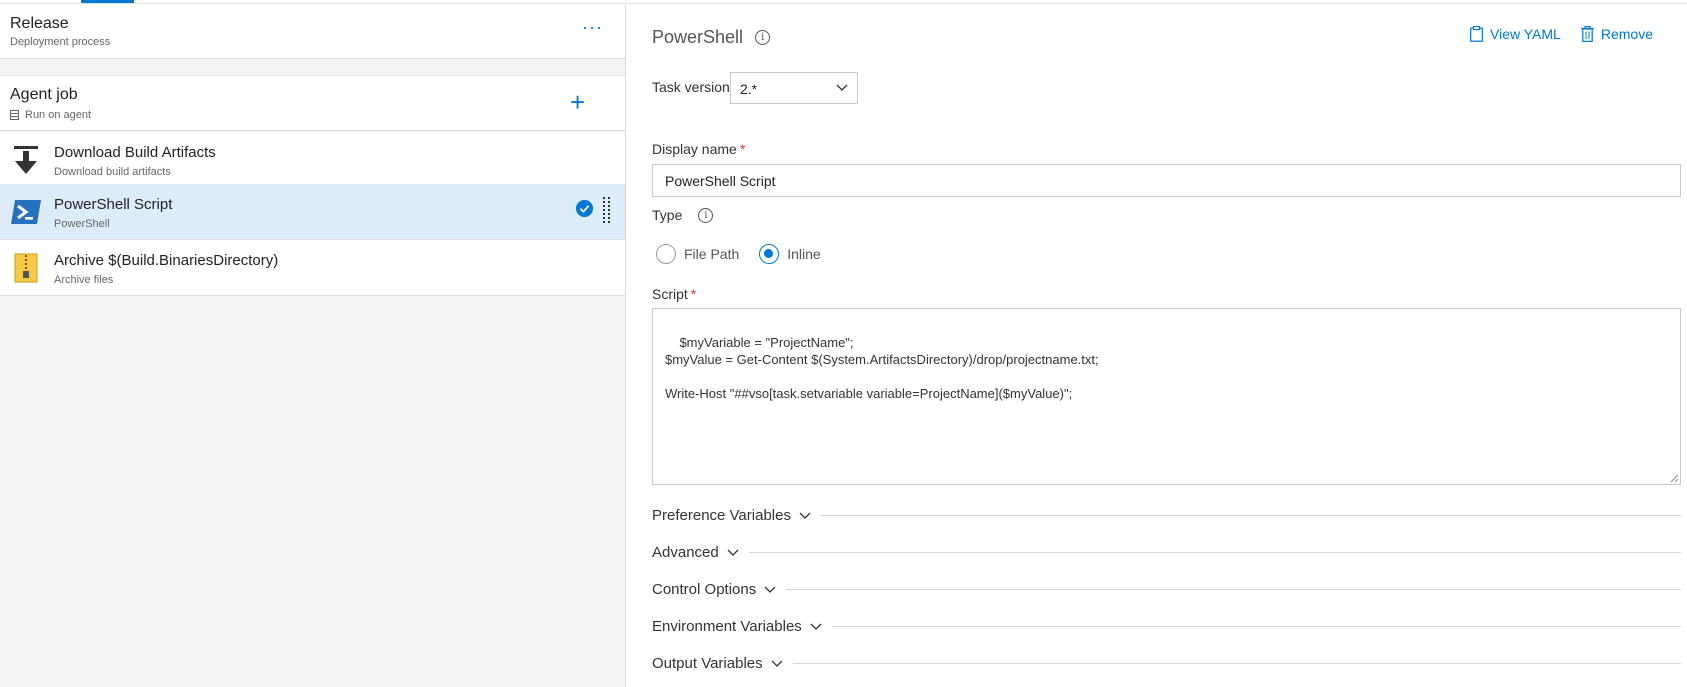  I want to click on section-advanced: Advanced, so click(1166, 552).